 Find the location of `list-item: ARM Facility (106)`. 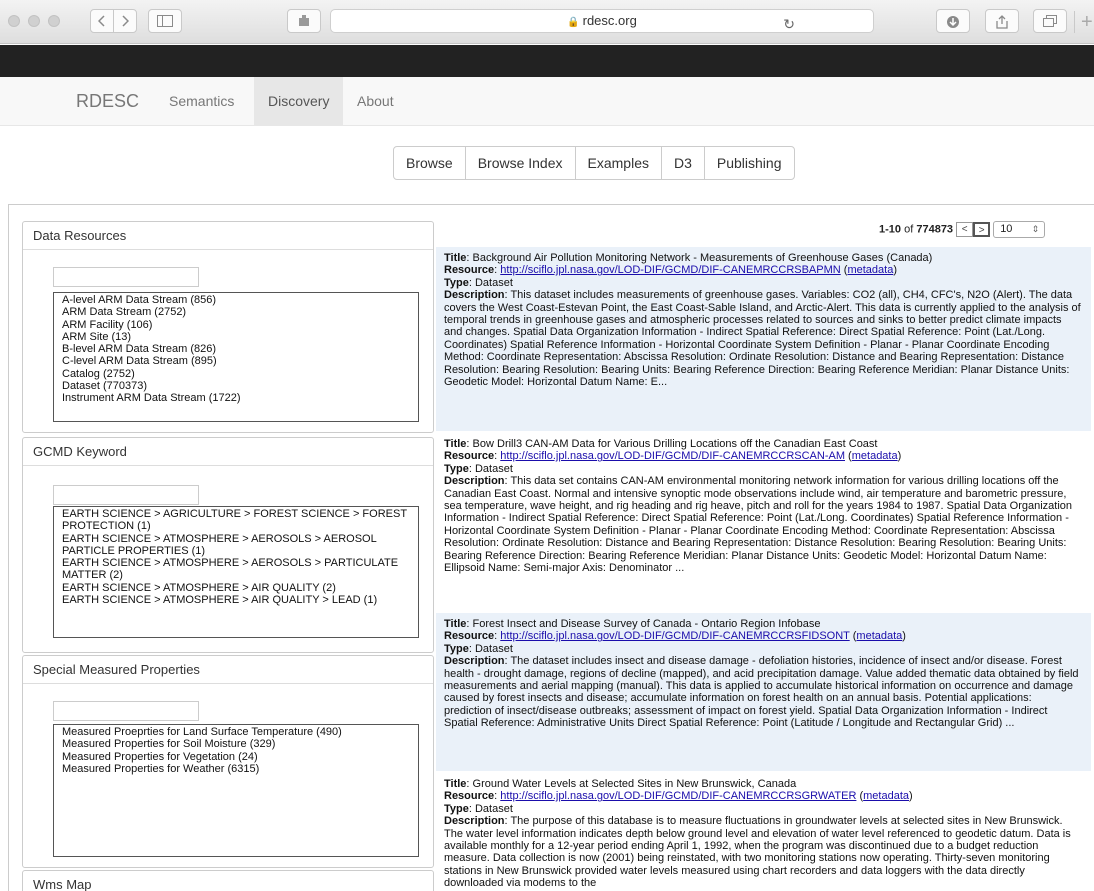

list-item: ARM Facility (106) is located at coordinates (236, 325).